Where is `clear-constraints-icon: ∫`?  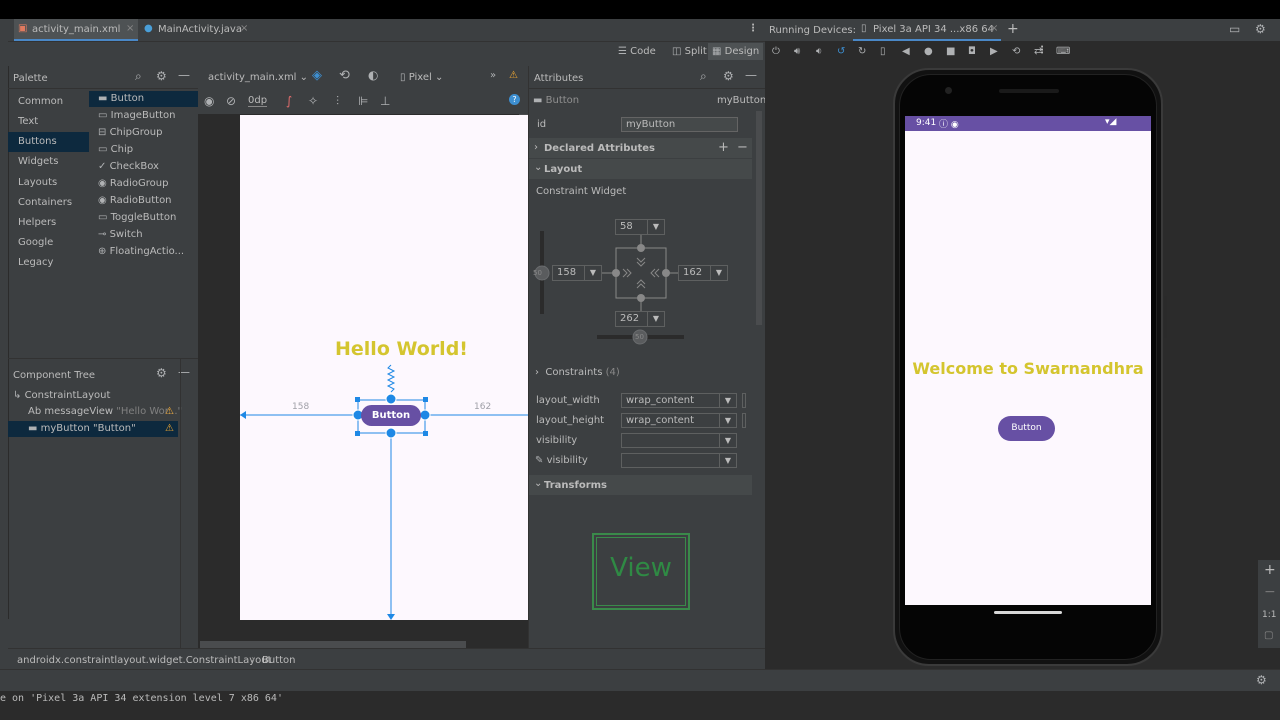
clear-constraints-icon: ∫ is located at coordinates (289, 101).